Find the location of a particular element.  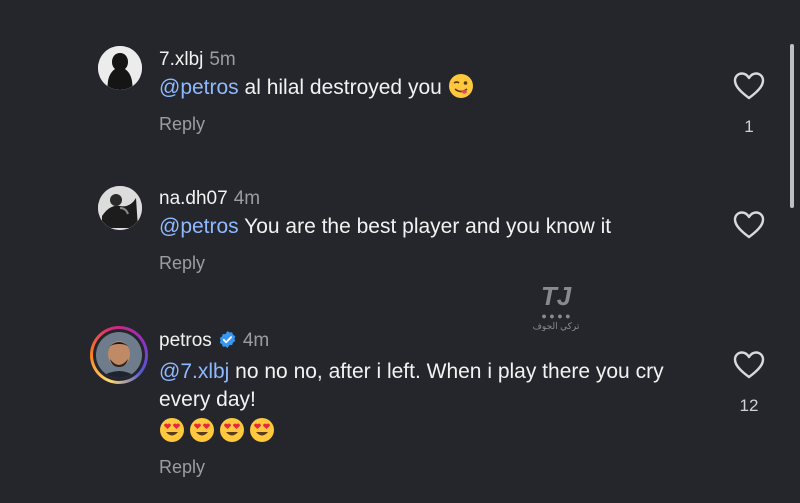

comment-text: @petros al hilal destroyed you is located at coordinates (429, 87).